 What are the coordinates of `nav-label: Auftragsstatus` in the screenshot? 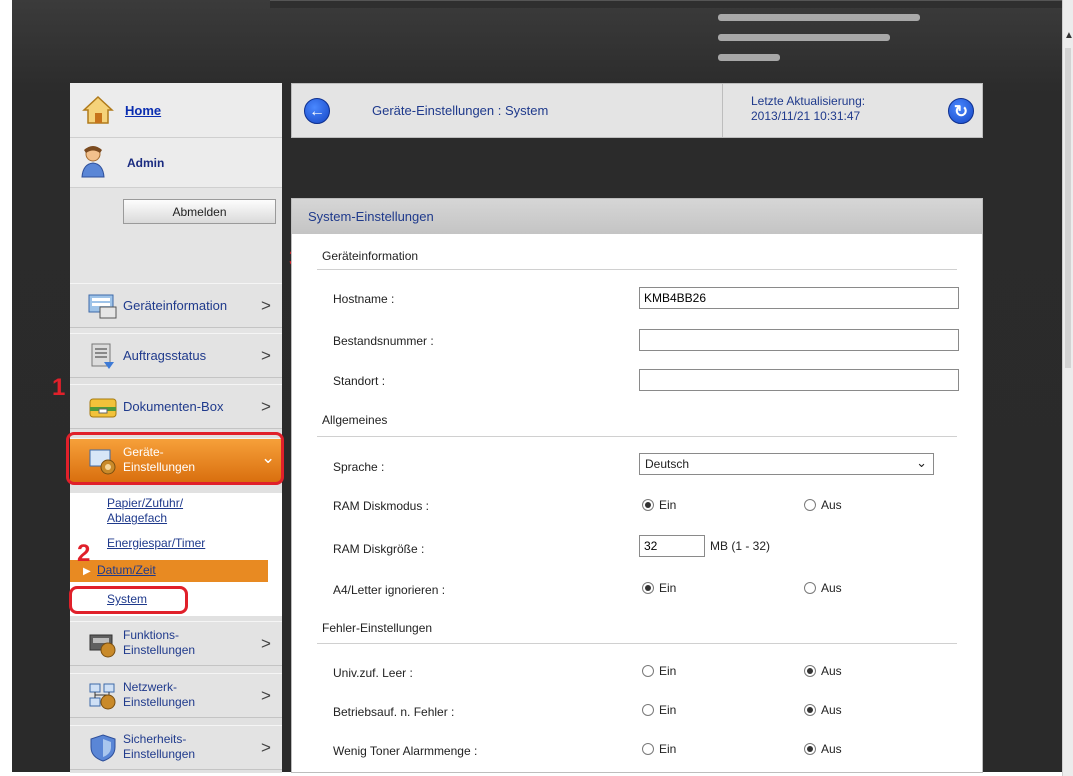 It's located at (165, 355).